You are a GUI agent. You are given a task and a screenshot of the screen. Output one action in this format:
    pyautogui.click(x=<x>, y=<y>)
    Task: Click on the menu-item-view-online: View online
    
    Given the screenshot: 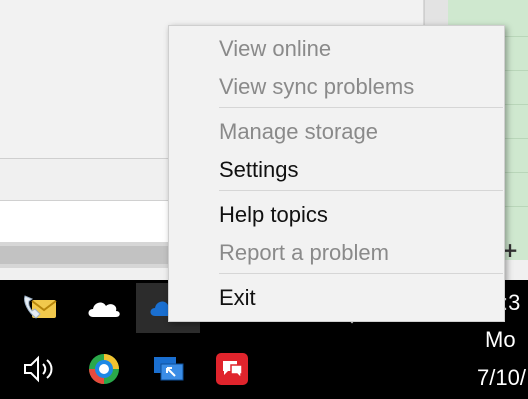 What is the action you would take?
    pyautogui.click(x=336, y=49)
    